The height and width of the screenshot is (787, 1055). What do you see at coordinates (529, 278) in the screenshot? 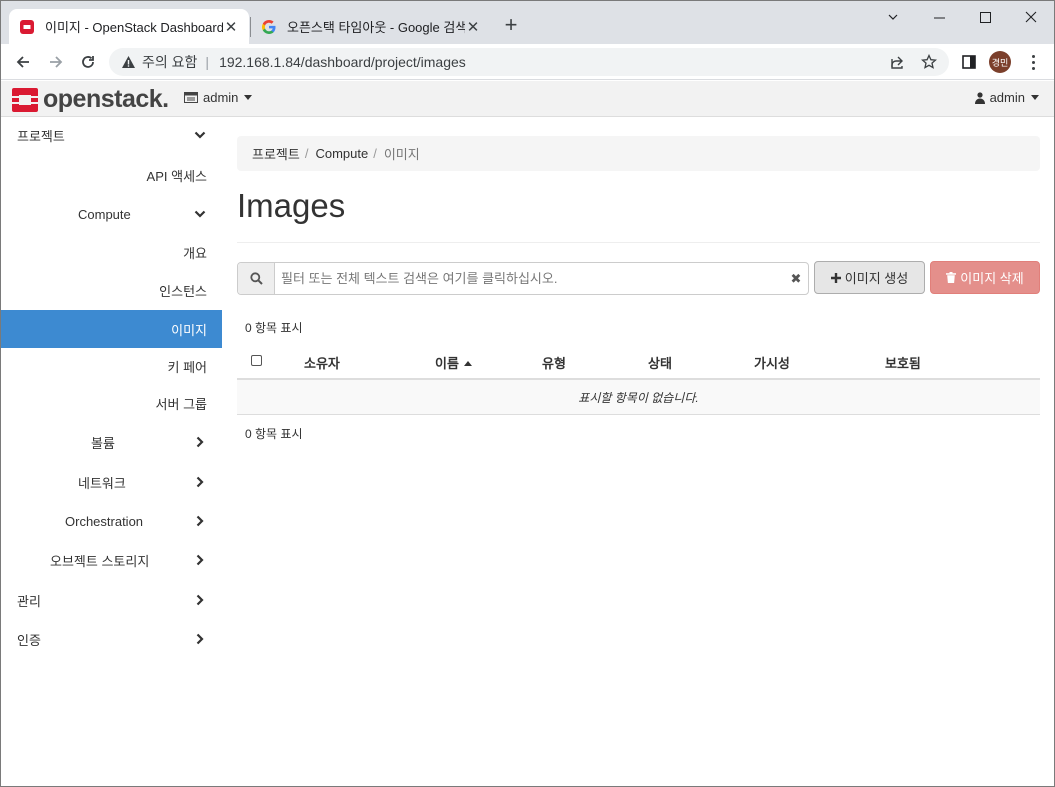
I see `search-input` at bounding box center [529, 278].